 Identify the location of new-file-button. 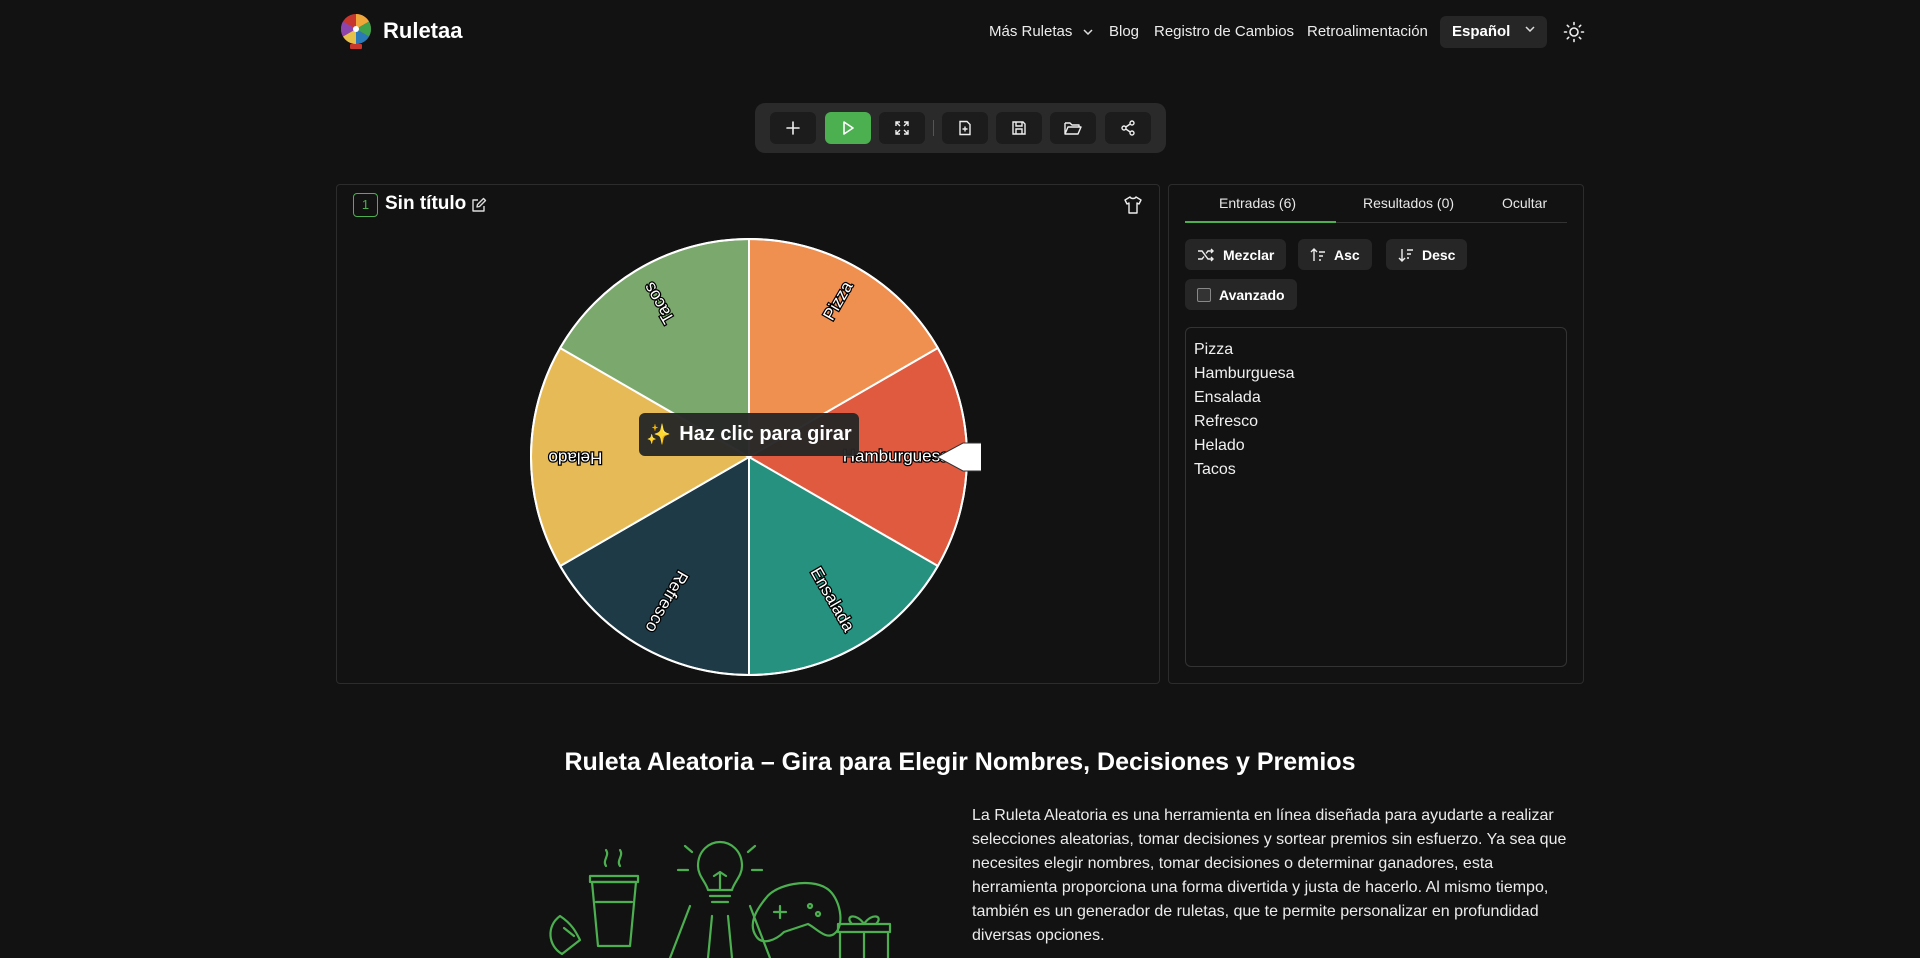
(965, 128).